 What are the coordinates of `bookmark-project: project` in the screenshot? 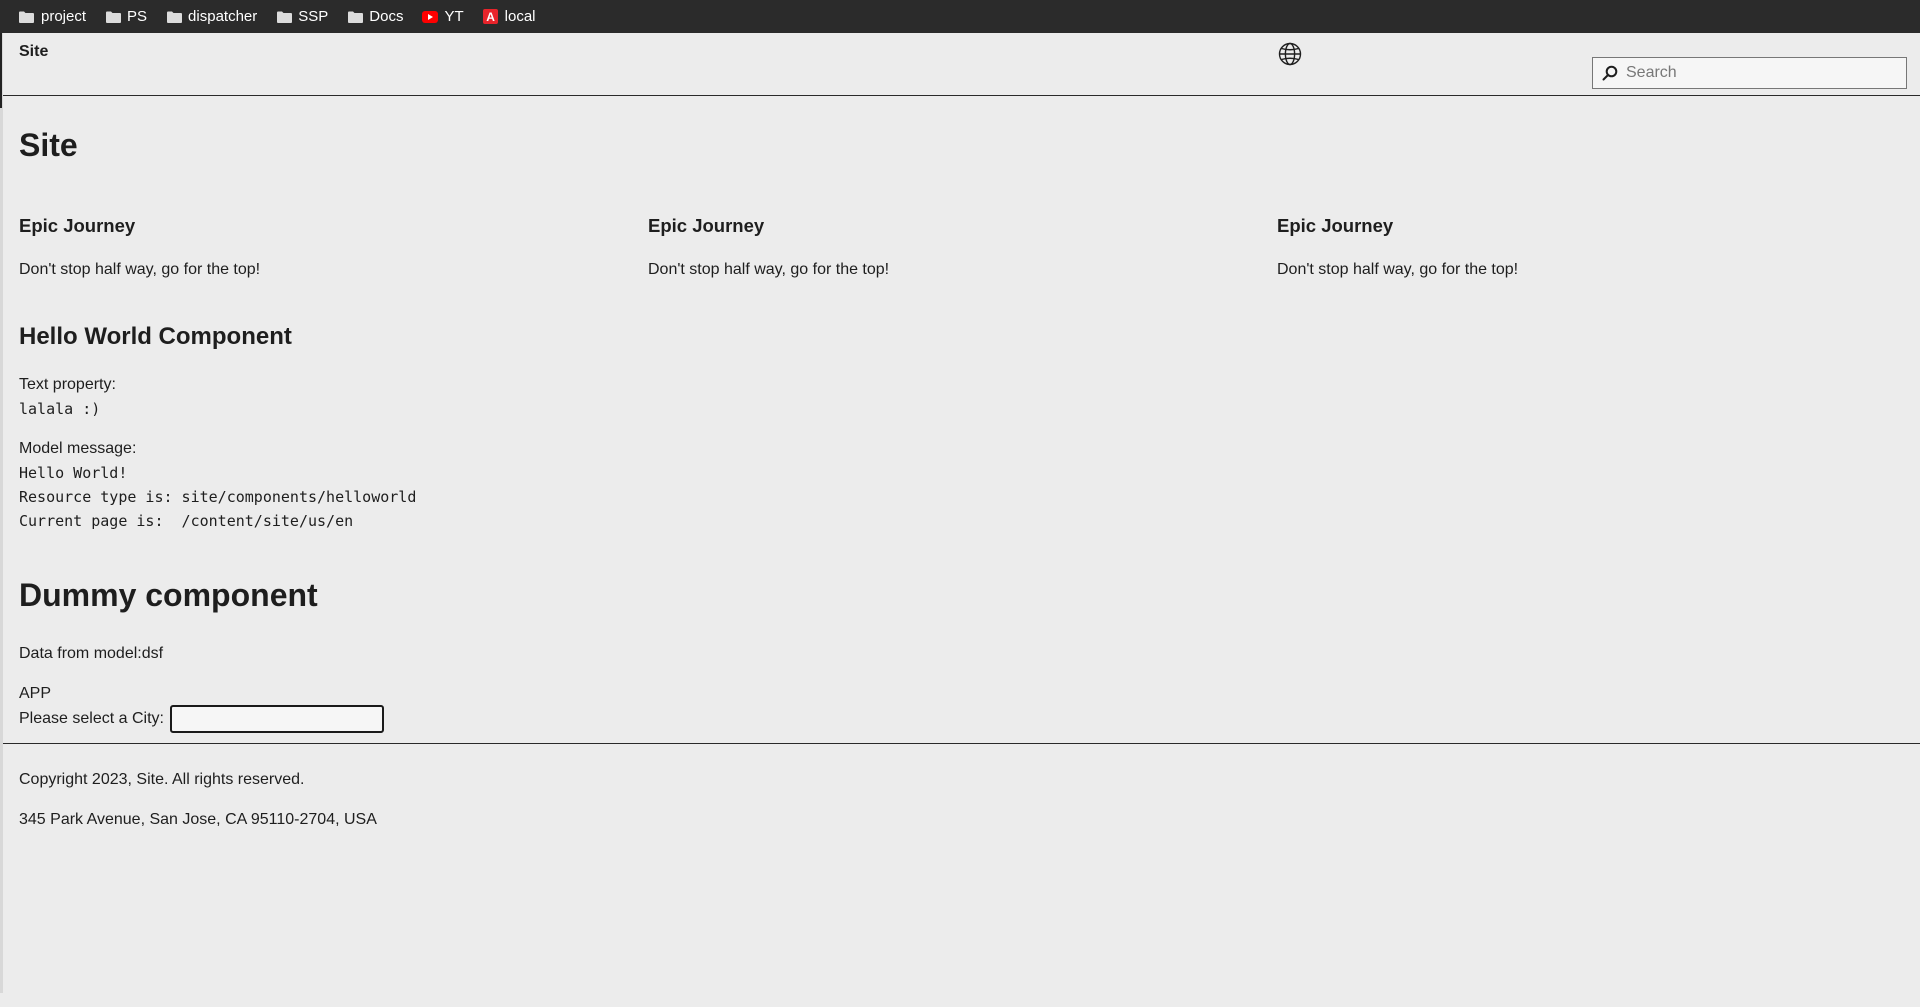 It's located at (52, 16).